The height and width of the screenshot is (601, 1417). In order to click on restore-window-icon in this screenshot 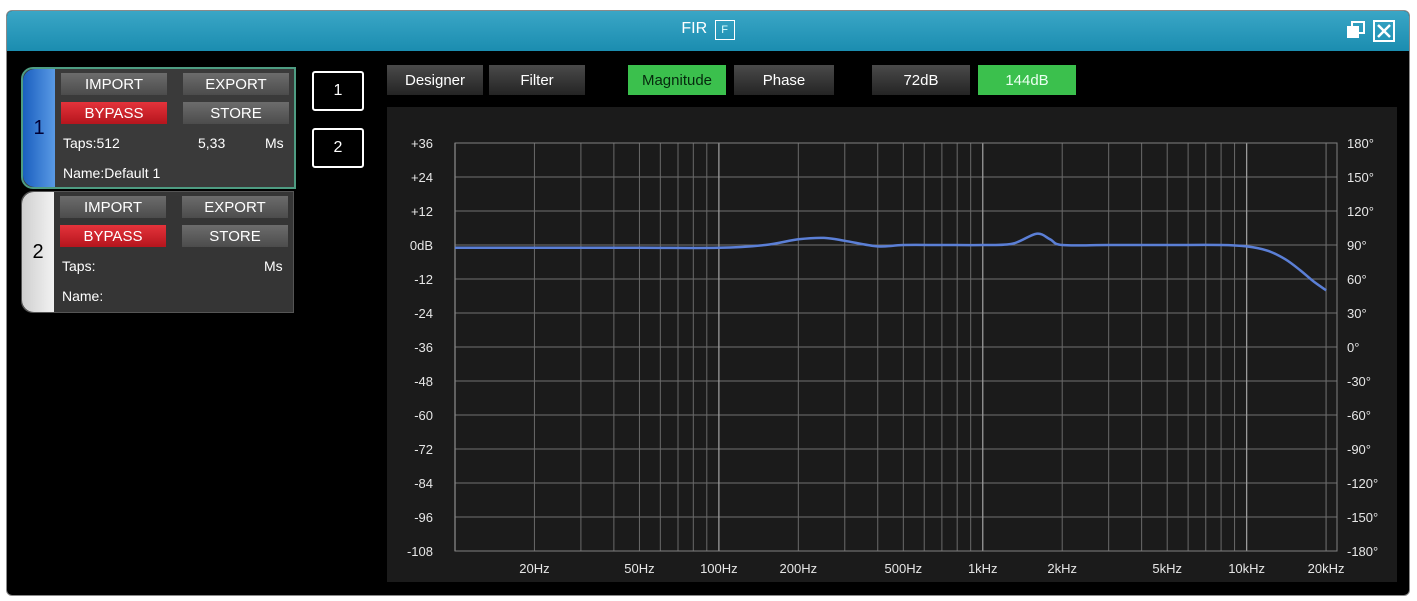, I will do `click(1356, 29)`.